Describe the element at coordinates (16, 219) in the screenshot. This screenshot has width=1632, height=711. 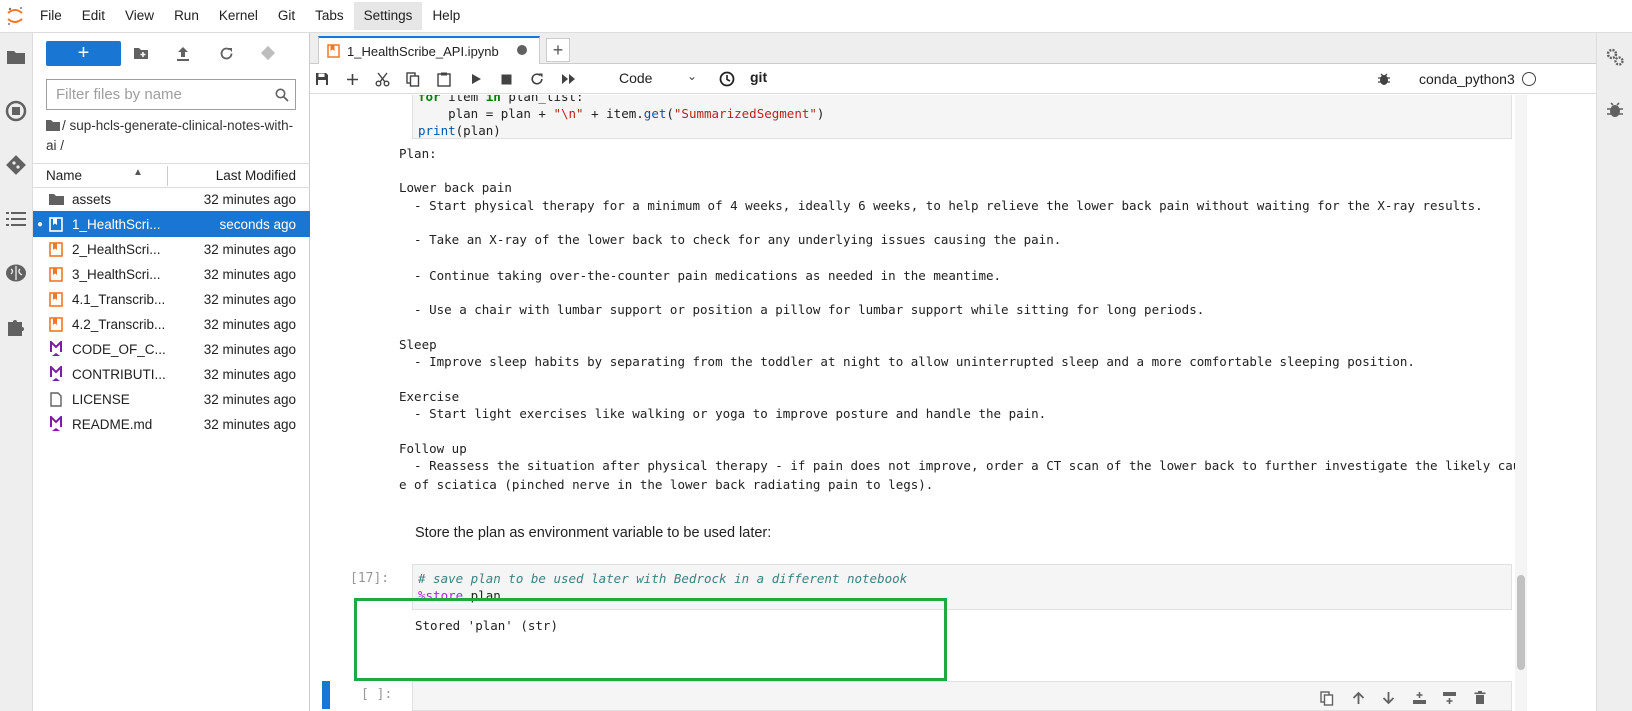
I see `table-of-contents-icon` at that location.